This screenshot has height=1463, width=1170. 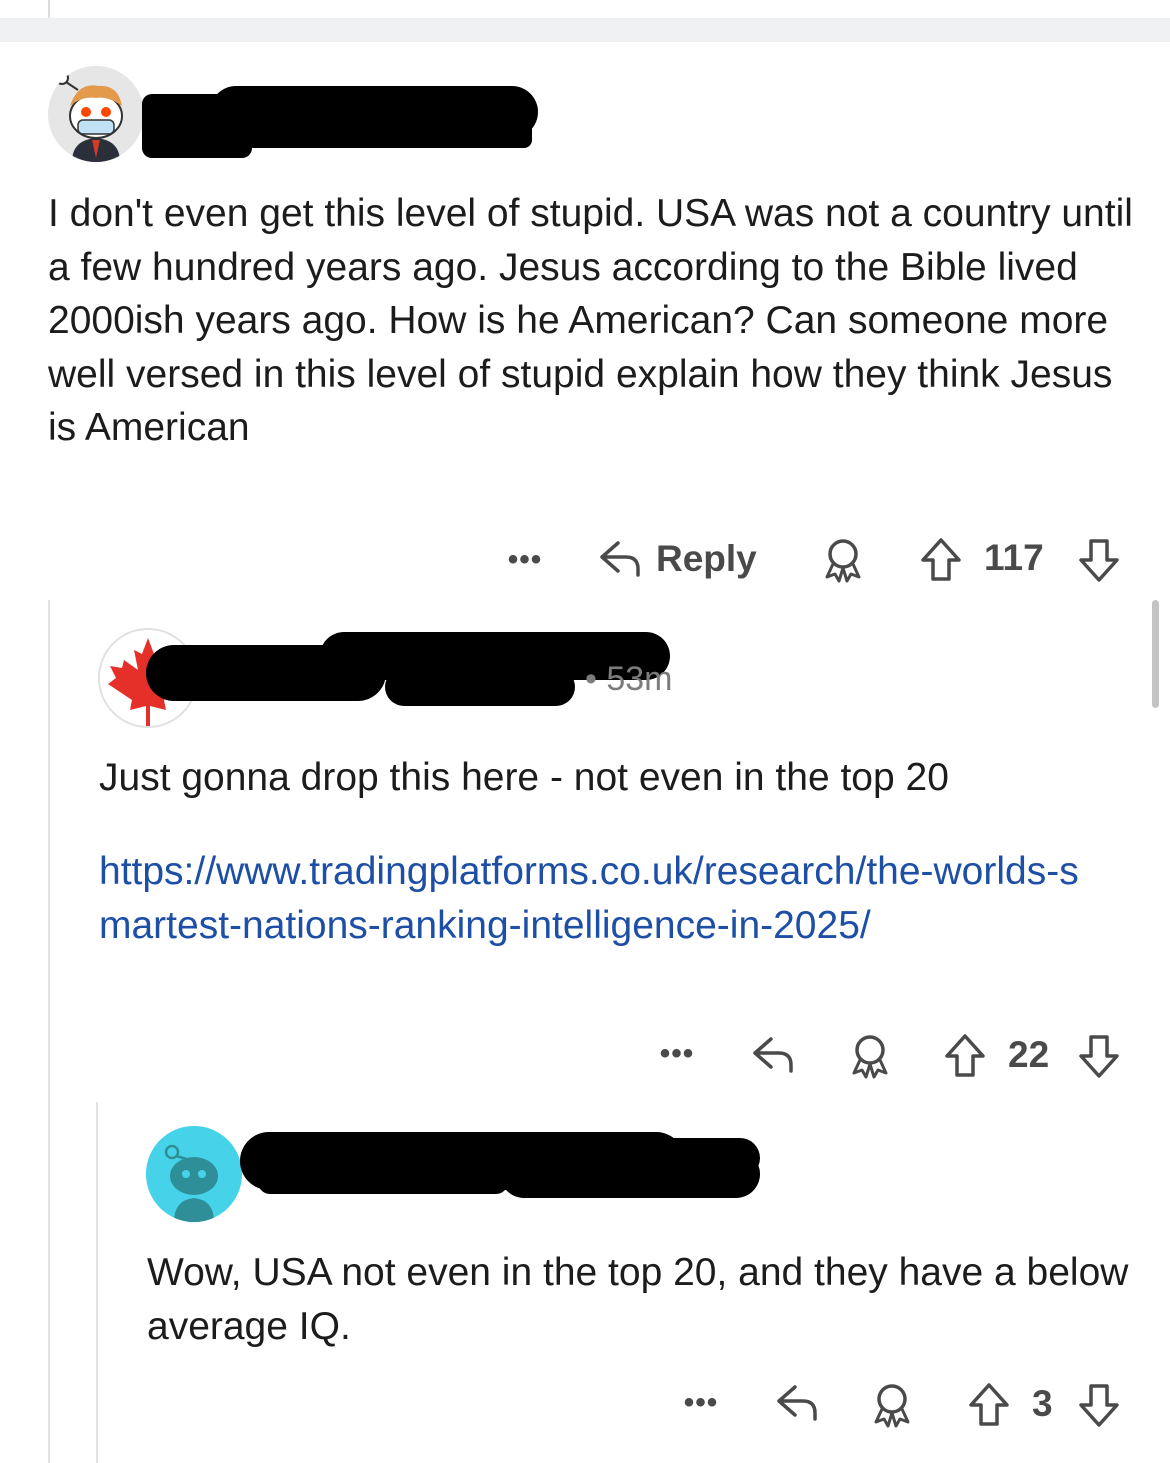 What do you see at coordinates (585, 30) in the screenshot?
I see `post-separator` at bounding box center [585, 30].